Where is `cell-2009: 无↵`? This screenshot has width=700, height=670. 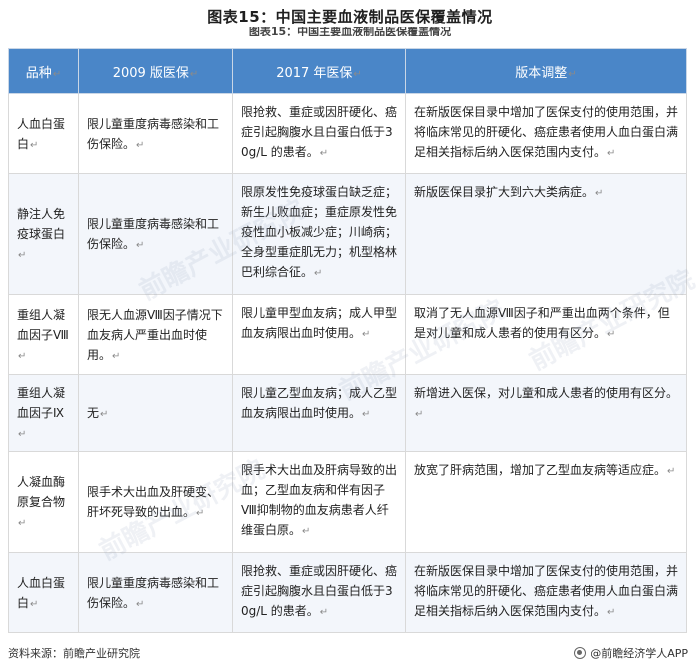 cell-2009: 无↵ is located at coordinates (155, 413).